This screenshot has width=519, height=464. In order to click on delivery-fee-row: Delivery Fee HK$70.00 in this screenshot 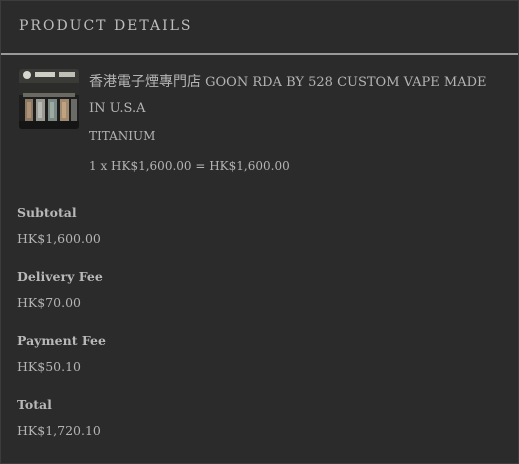, I will do `click(61, 299)`.